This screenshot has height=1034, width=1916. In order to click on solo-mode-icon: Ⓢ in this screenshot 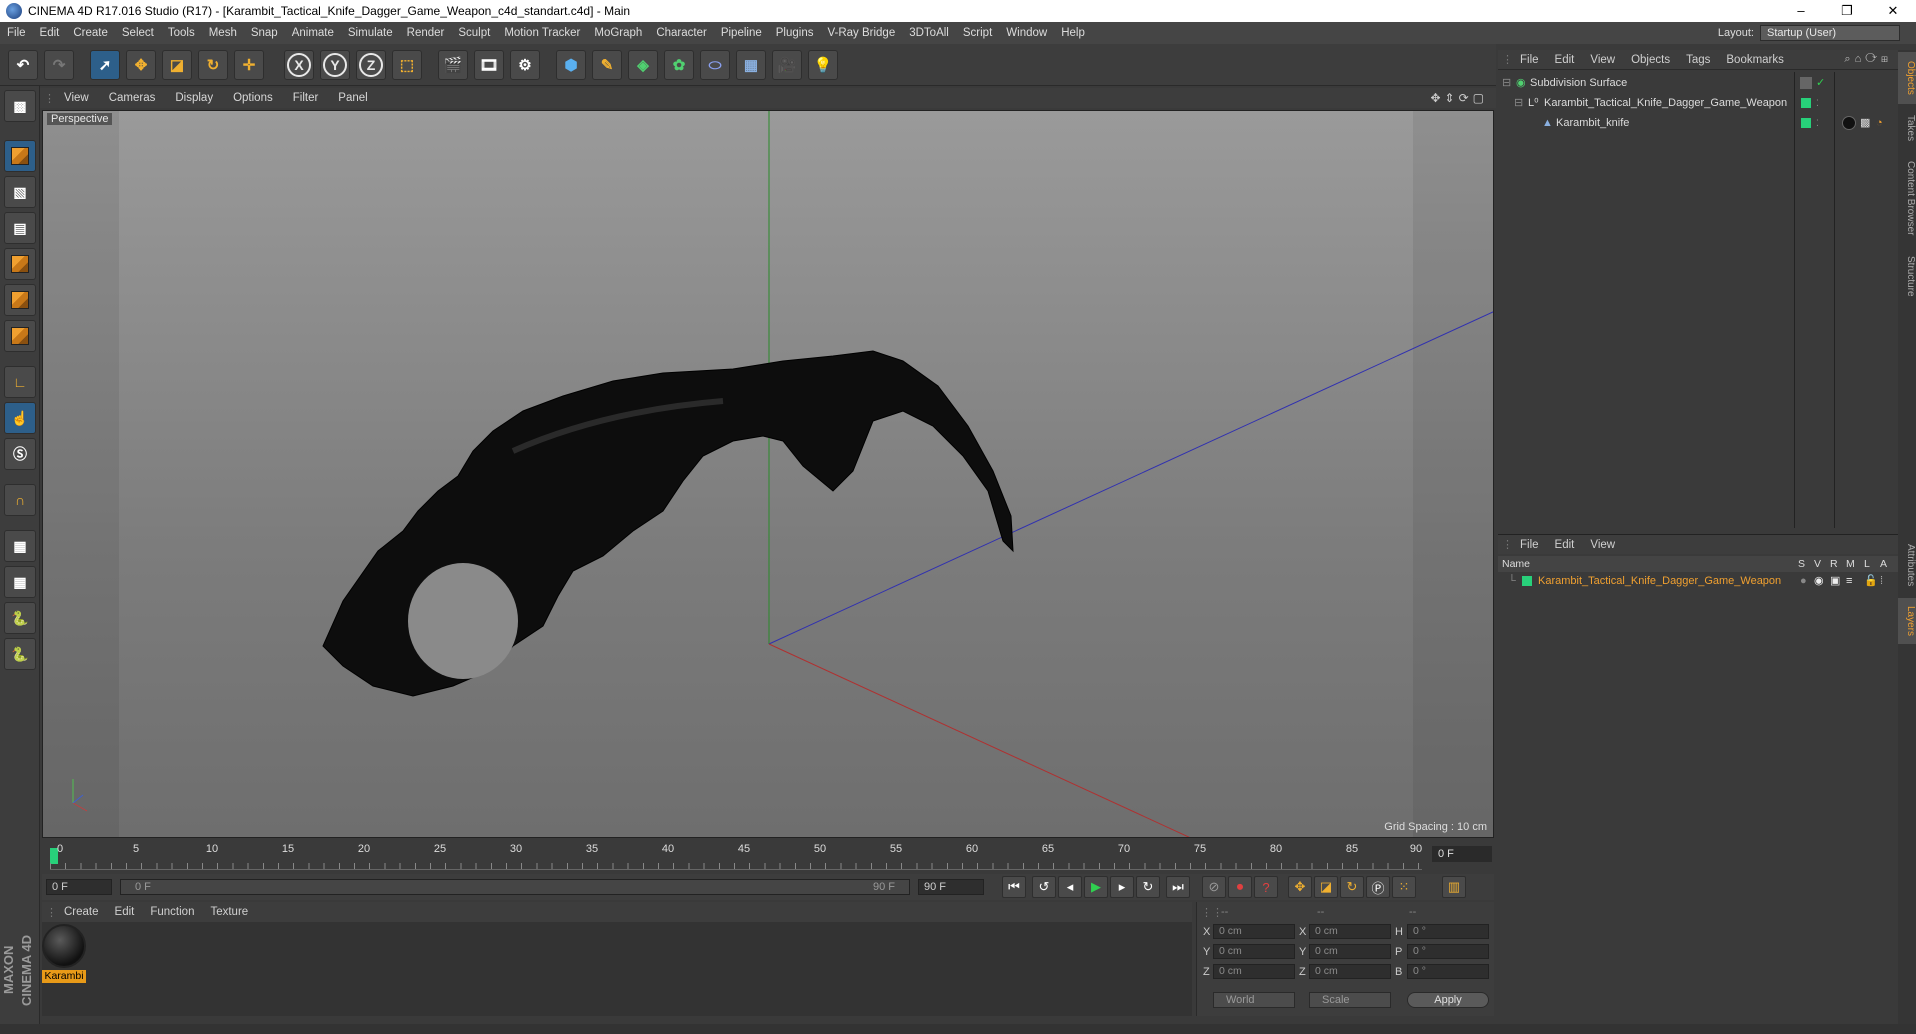, I will do `click(20, 454)`.